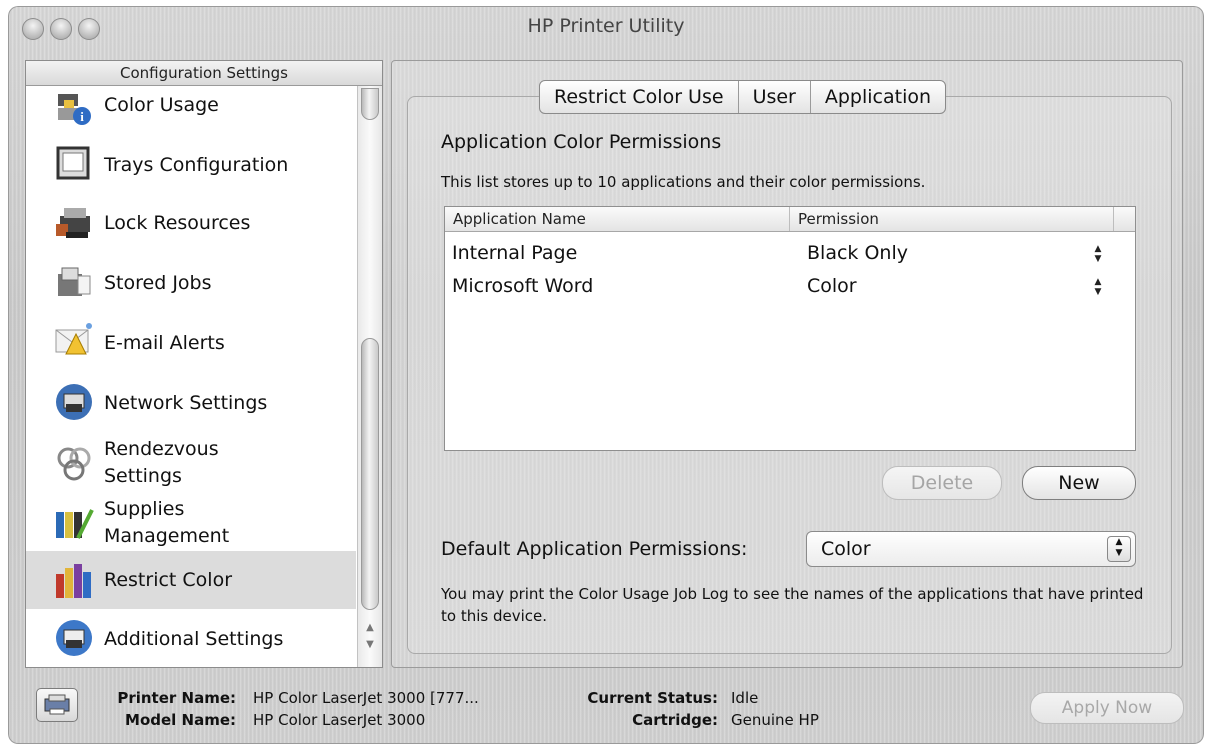 The image size is (1210, 747). I want to click on tab-application: Application, so click(878, 97).